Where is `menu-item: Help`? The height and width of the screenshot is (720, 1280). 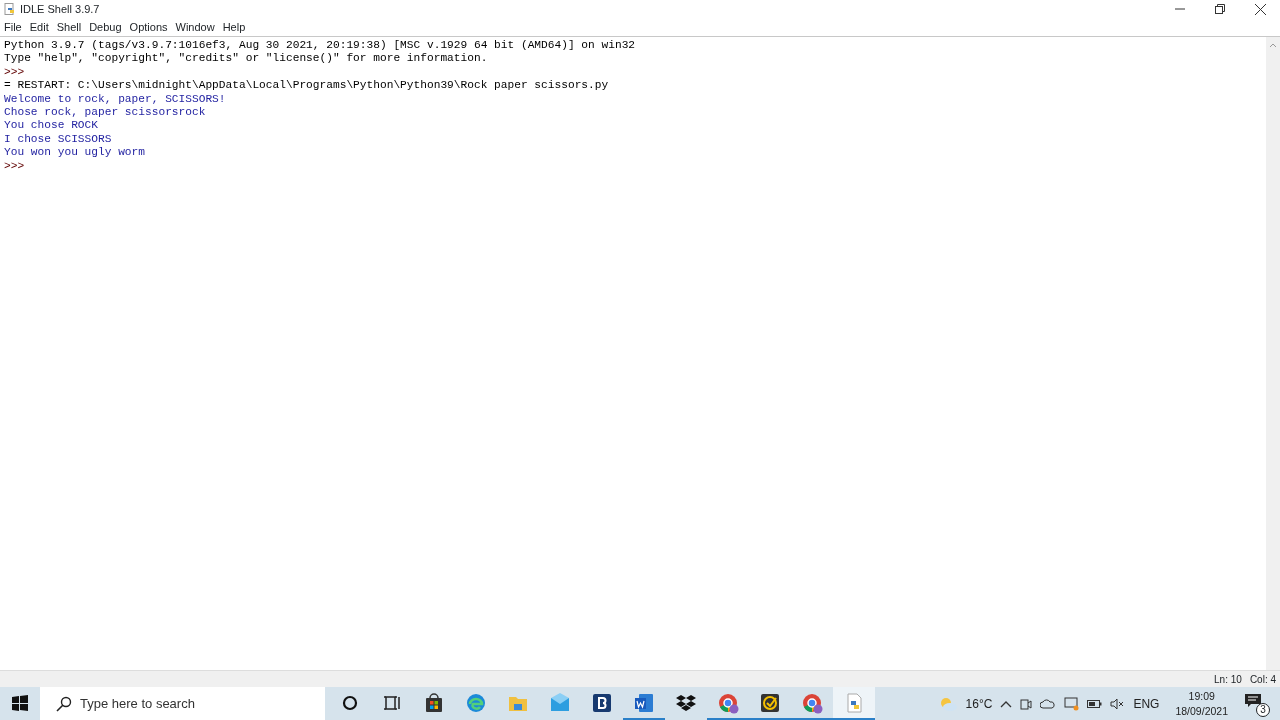 menu-item: Help is located at coordinates (234, 27).